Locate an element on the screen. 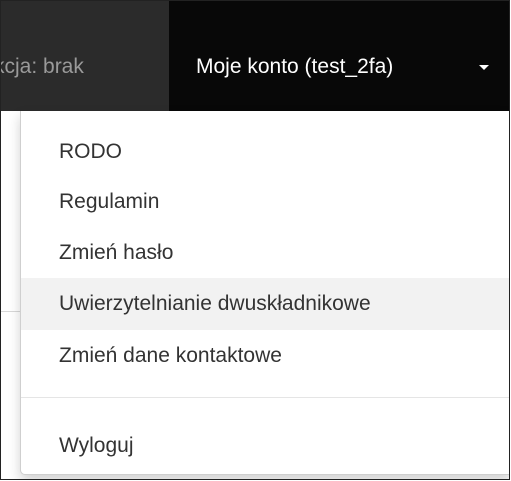  menu-item-label: RODO is located at coordinates (90, 151).